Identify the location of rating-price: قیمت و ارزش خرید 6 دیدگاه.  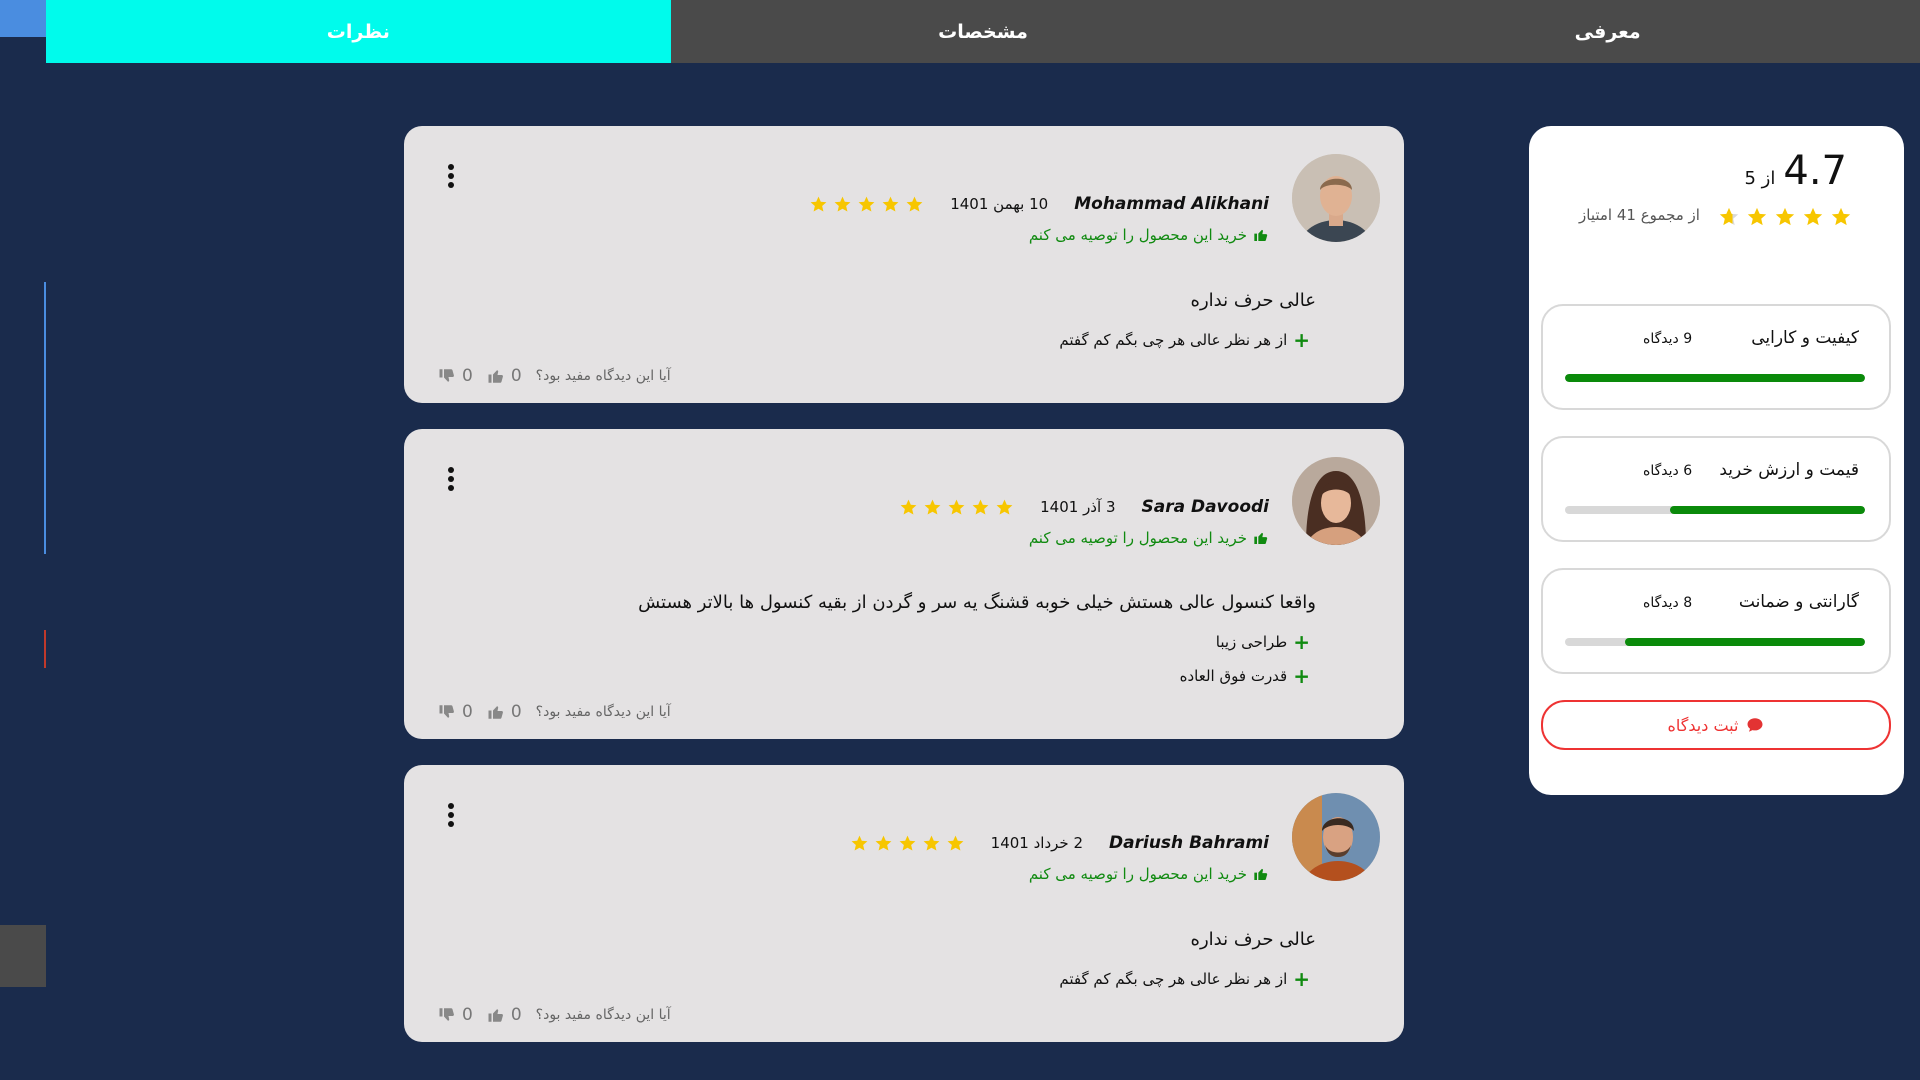
(1716, 489).